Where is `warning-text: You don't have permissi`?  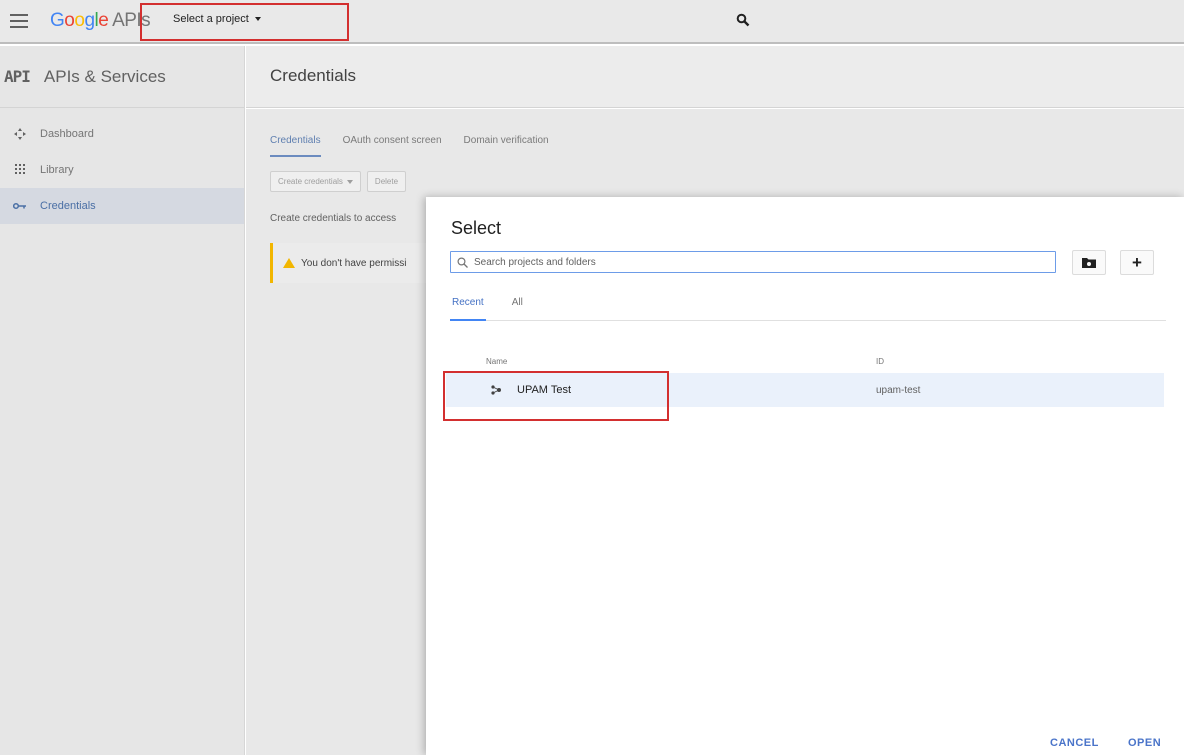 warning-text: You don't have permissi is located at coordinates (354, 263).